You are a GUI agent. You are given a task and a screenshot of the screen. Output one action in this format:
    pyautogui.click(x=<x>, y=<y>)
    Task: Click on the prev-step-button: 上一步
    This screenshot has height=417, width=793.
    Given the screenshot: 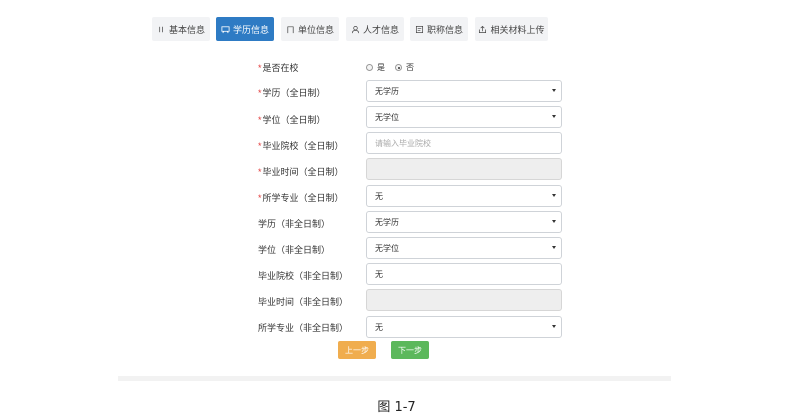 What is the action you would take?
    pyautogui.click(x=357, y=350)
    